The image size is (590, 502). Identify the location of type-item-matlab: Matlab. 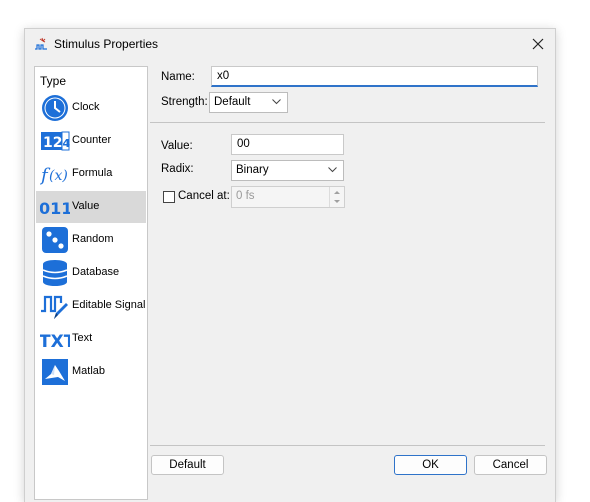
(91, 372).